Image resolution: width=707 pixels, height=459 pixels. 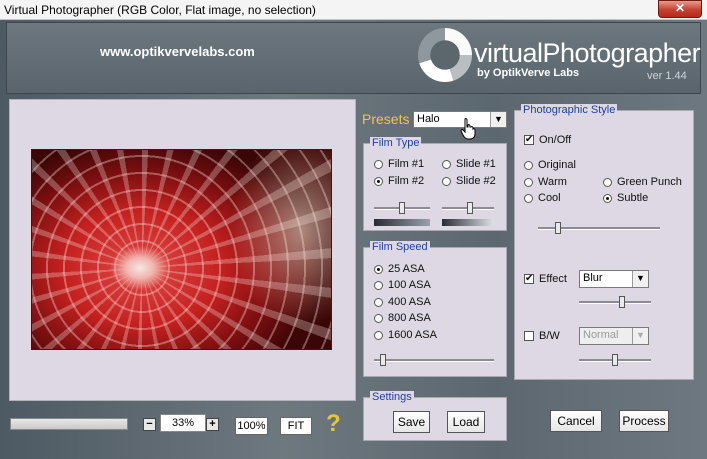 I want to click on slide-contrast-slider, so click(x=468, y=208).